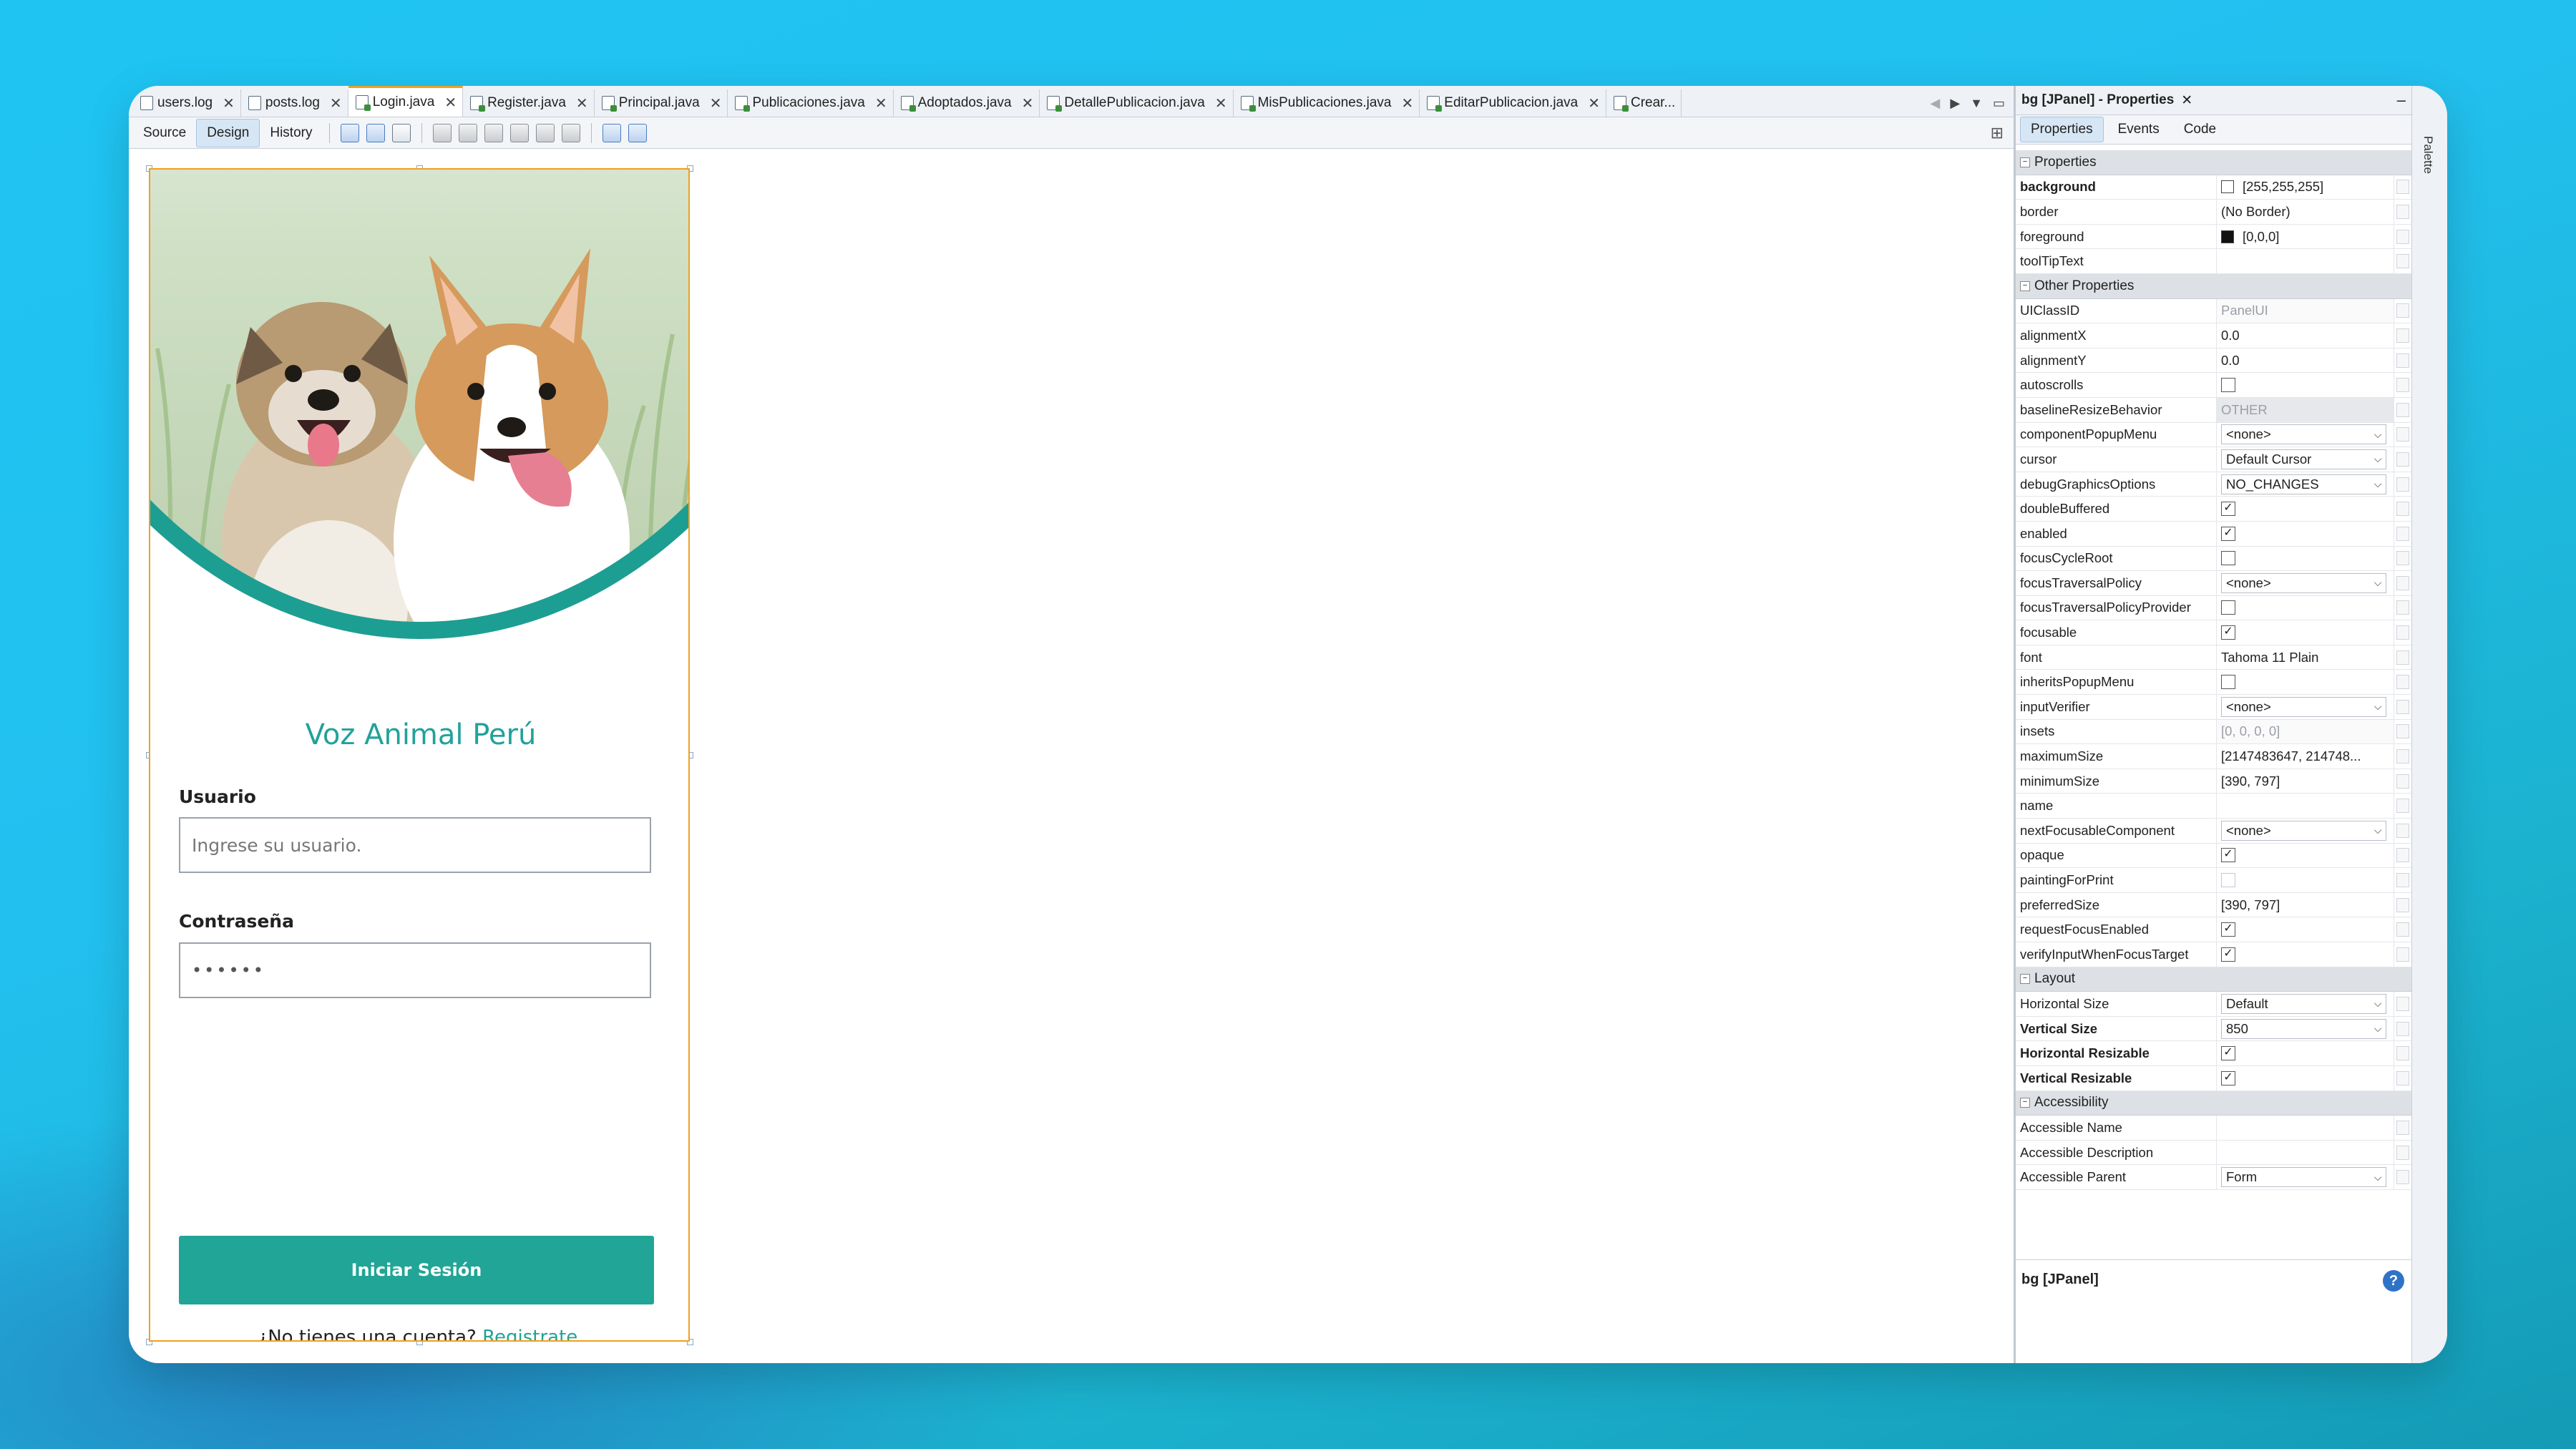 This screenshot has width=2576, height=1449. What do you see at coordinates (2305, 310) in the screenshot?
I see `property-value: PanelUI` at bounding box center [2305, 310].